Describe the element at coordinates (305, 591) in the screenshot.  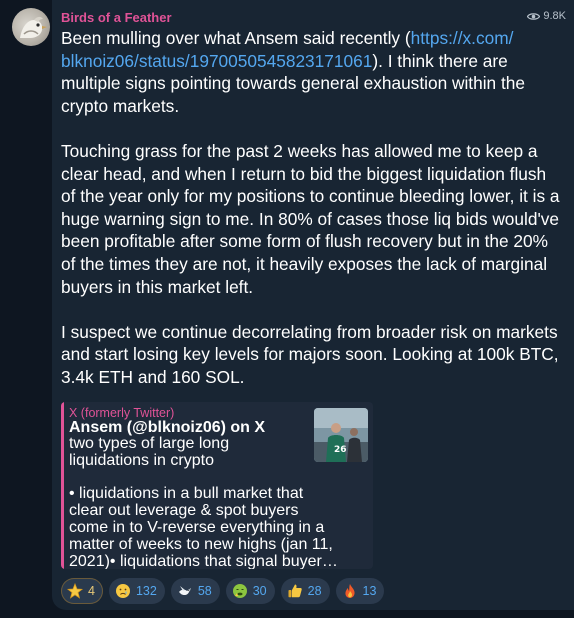
I see `reaction-thumbs-up: 28` at that location.